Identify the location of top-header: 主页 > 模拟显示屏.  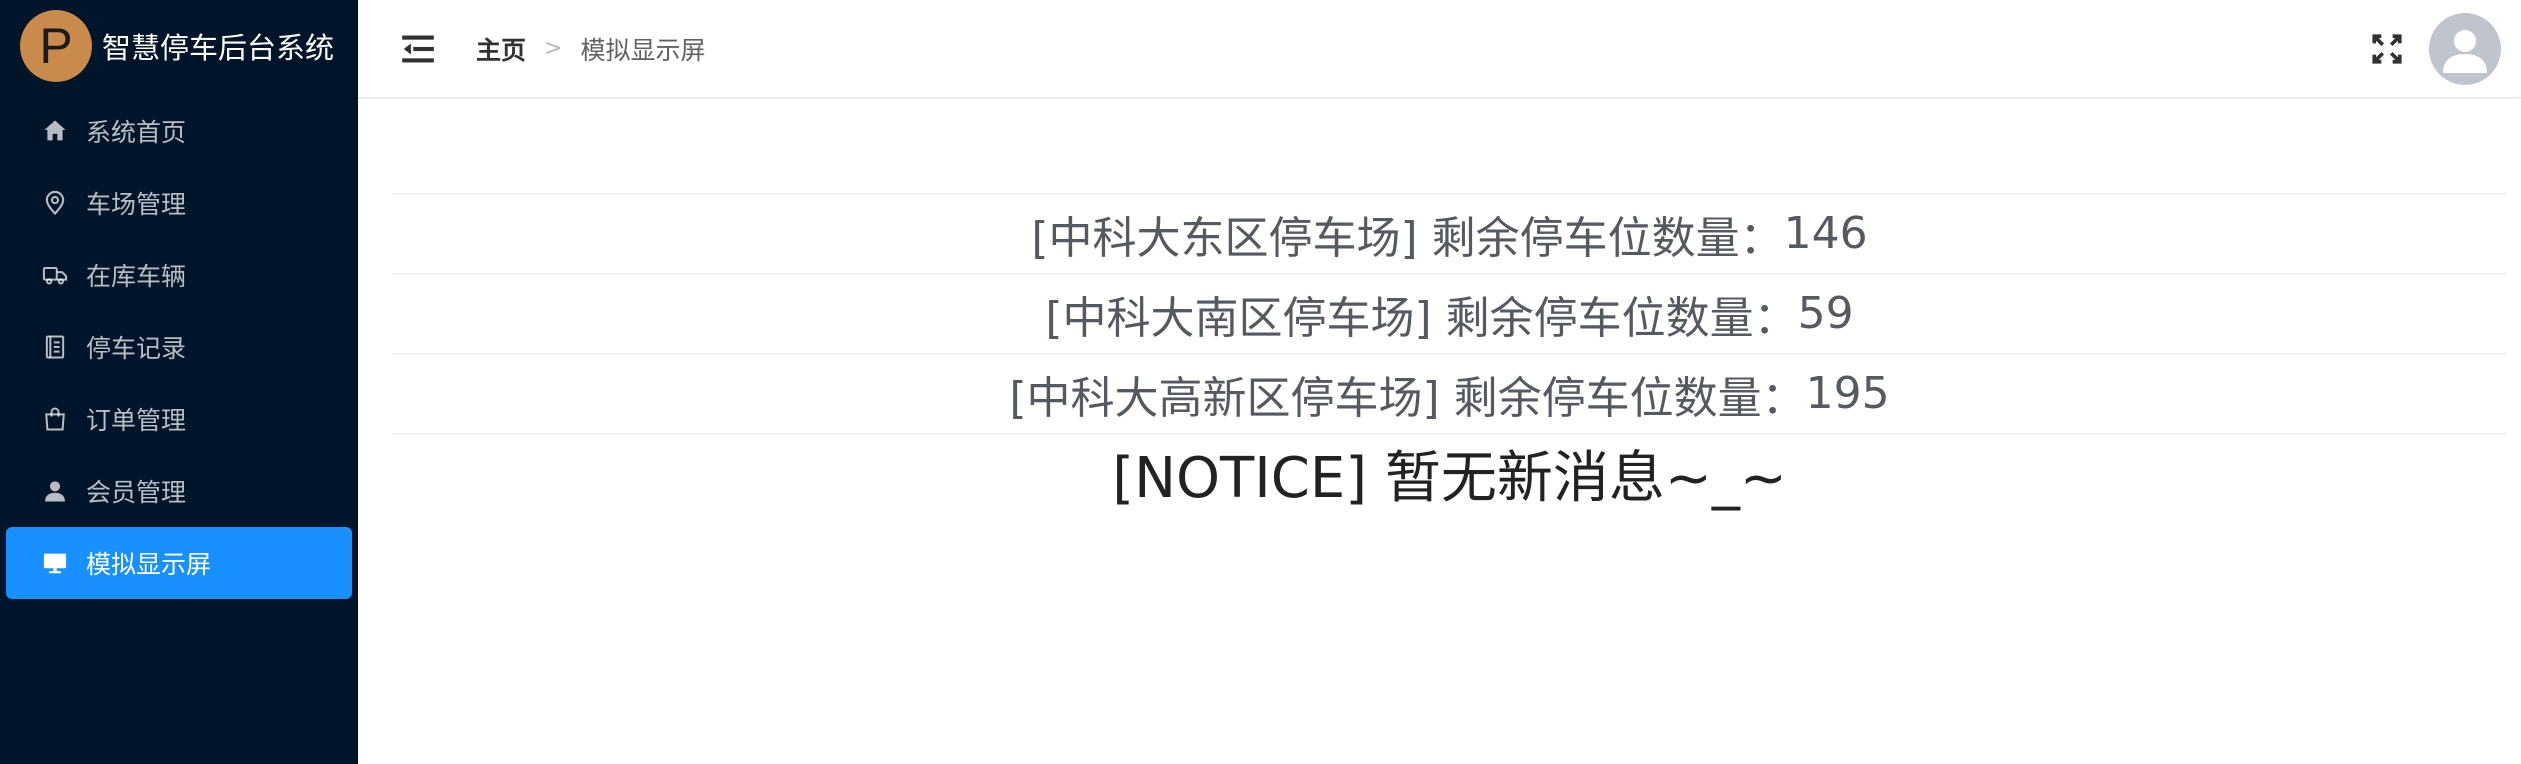
(1439, 49).